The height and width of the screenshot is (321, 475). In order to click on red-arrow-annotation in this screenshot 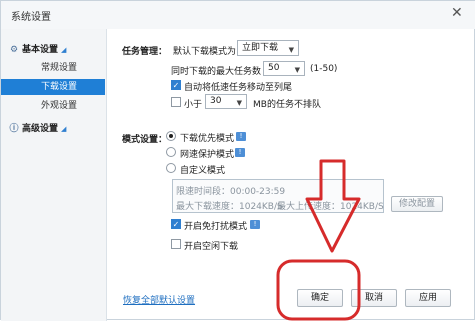, I will do `click(333, 206)`.